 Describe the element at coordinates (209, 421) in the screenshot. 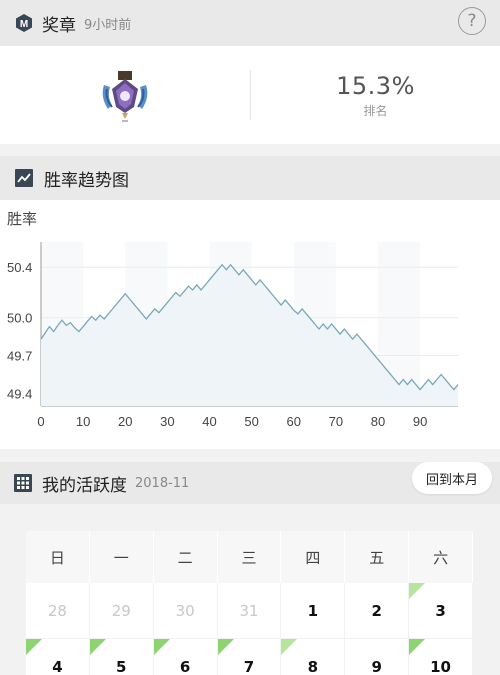

I see `x-tick-label: 40` at that location.